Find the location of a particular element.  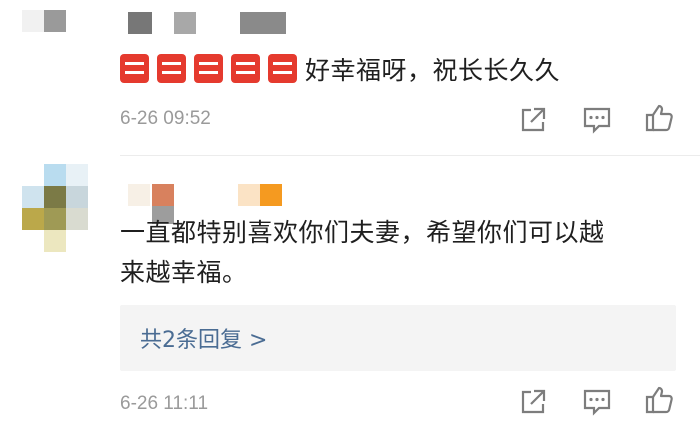

replies-label: 共2条回复 > is located at coordinates (204, 340).